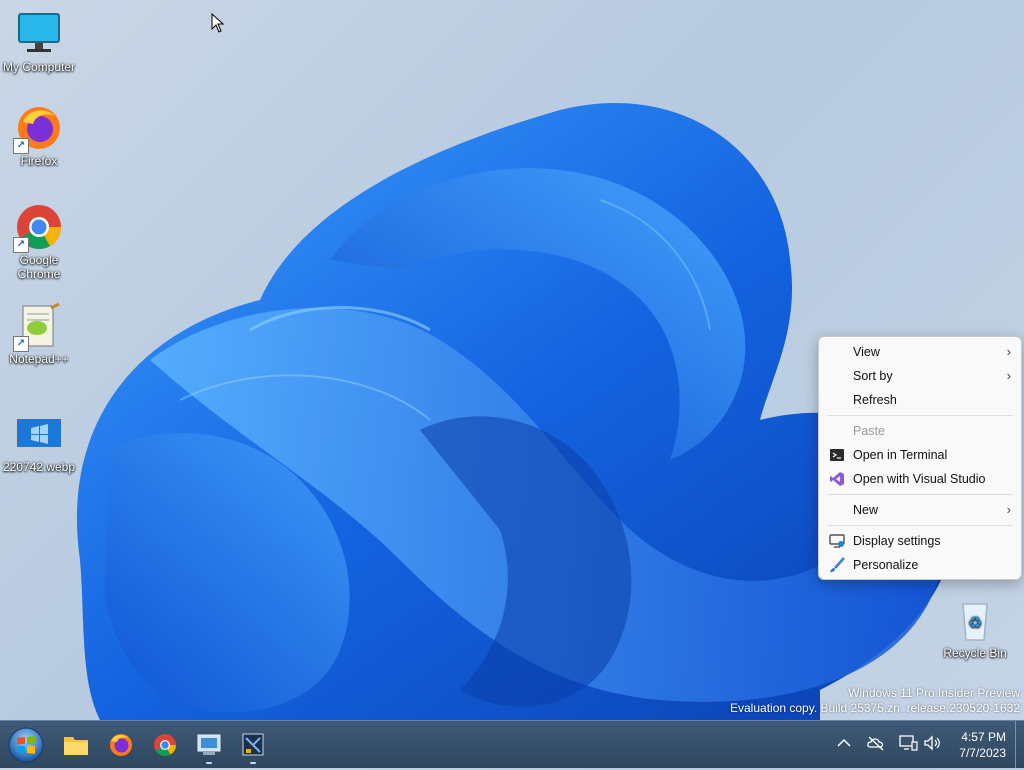 The image size is (1024, 770). What do you see at coordinates (982, 753) in the screenshot?
I see `clock-date: 7/7/2023` at bounding box center [982, 753].